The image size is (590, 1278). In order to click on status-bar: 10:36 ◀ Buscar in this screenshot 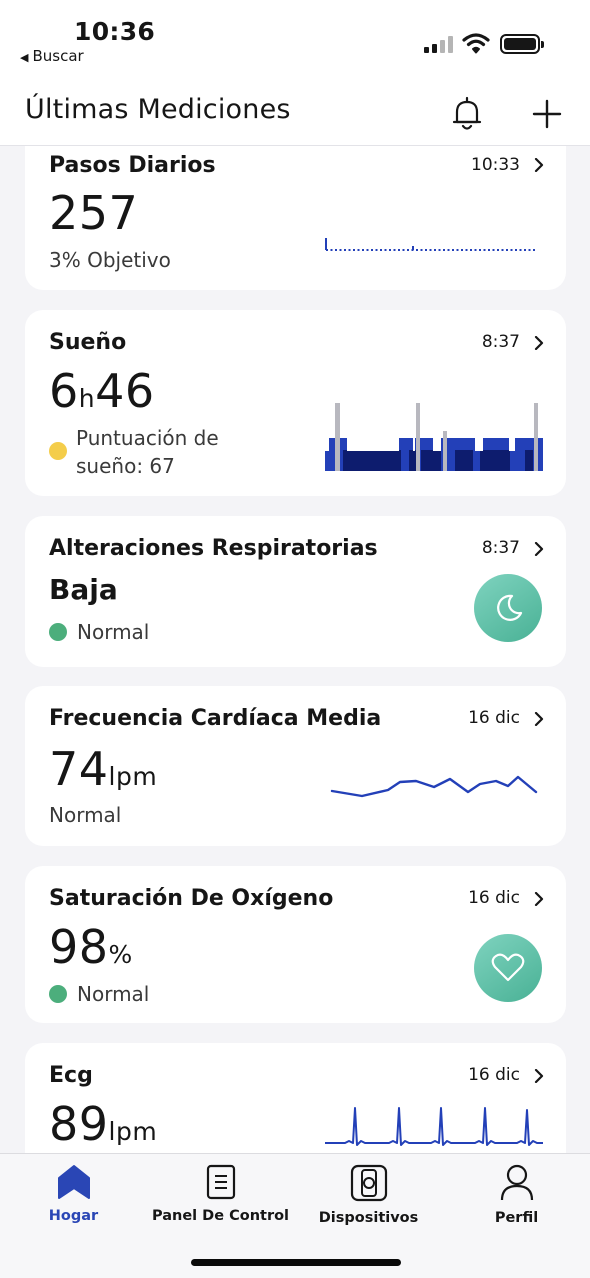, I will do `click(295, 40)`.